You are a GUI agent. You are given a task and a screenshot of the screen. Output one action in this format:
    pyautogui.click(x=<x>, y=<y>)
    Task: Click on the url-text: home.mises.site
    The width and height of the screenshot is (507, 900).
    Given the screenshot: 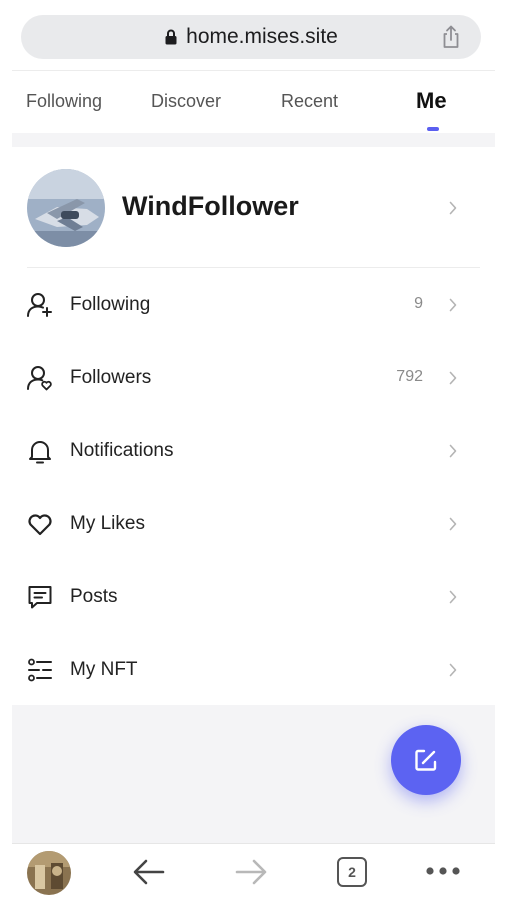 What is the action you would take?
    pyautogui.click(x=262, y=36)
    